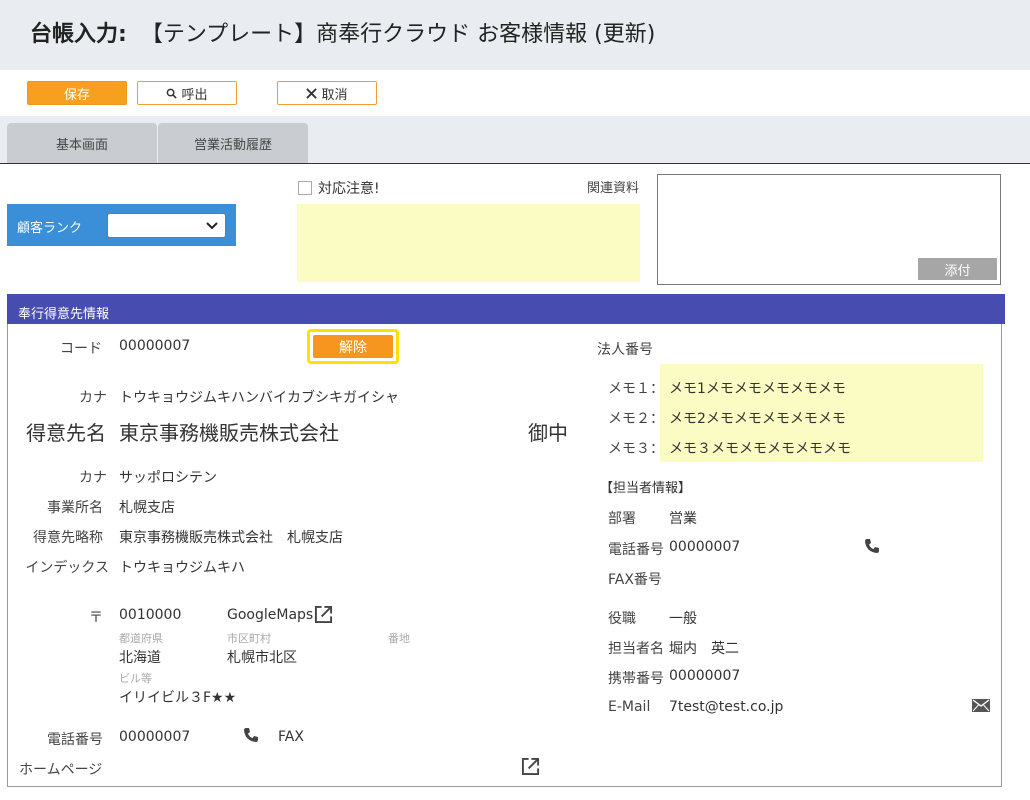  I want to click on tab-sales-history-label: 営業活動履歴, so click(232, 145).